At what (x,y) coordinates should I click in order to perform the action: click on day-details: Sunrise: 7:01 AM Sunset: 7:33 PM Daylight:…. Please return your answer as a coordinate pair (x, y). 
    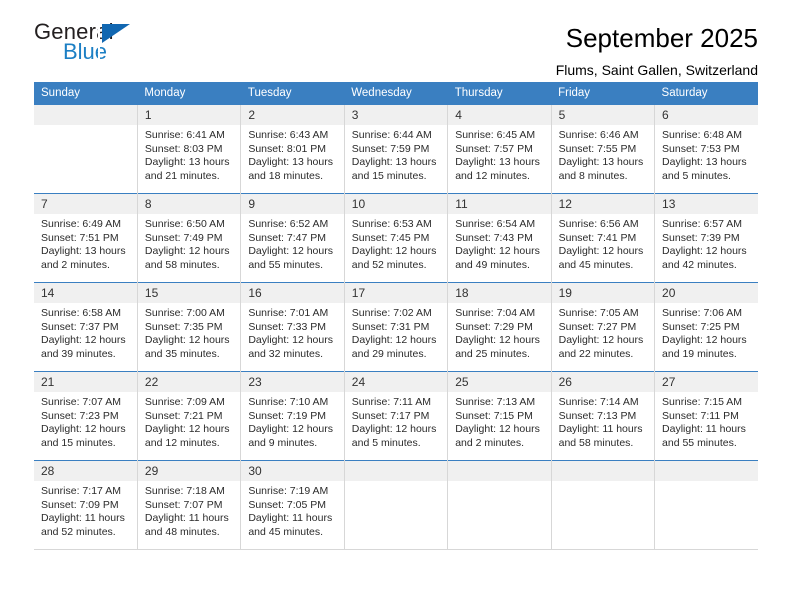
    Looking at the image, I should click on (292, 332).